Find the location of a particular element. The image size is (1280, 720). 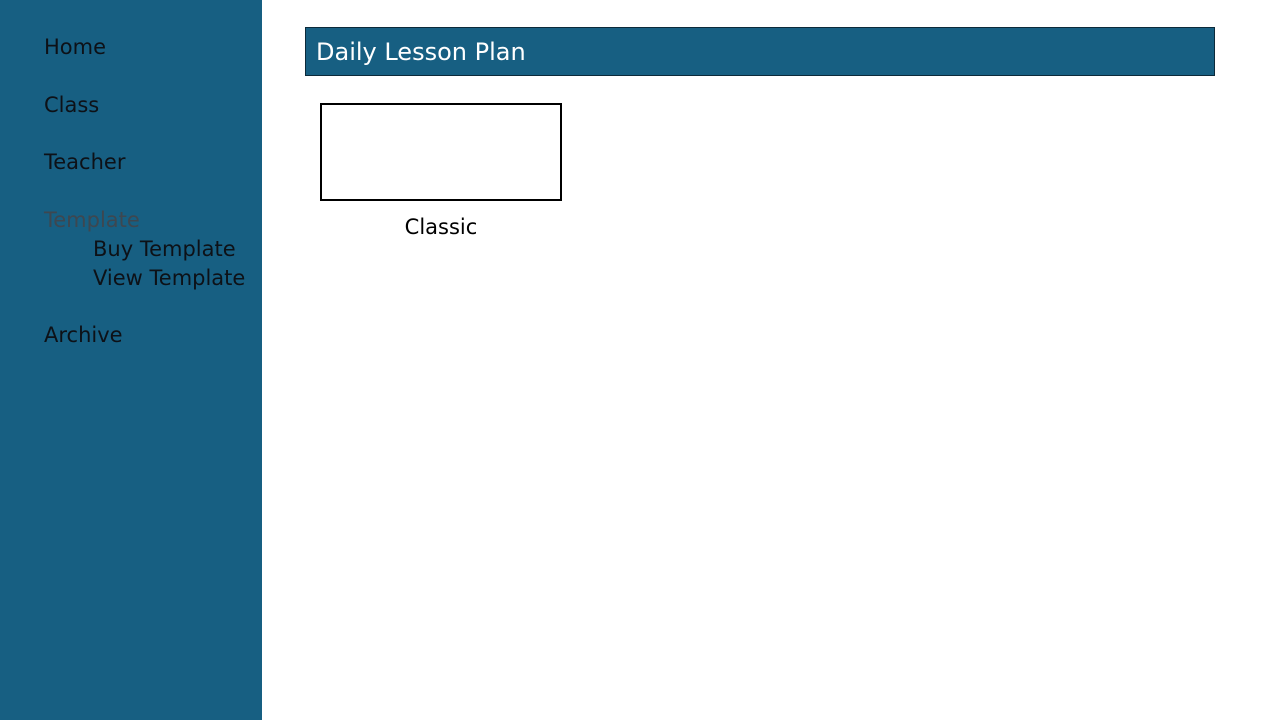

template-label-classic: Classic is located at coordinates (441, 227).